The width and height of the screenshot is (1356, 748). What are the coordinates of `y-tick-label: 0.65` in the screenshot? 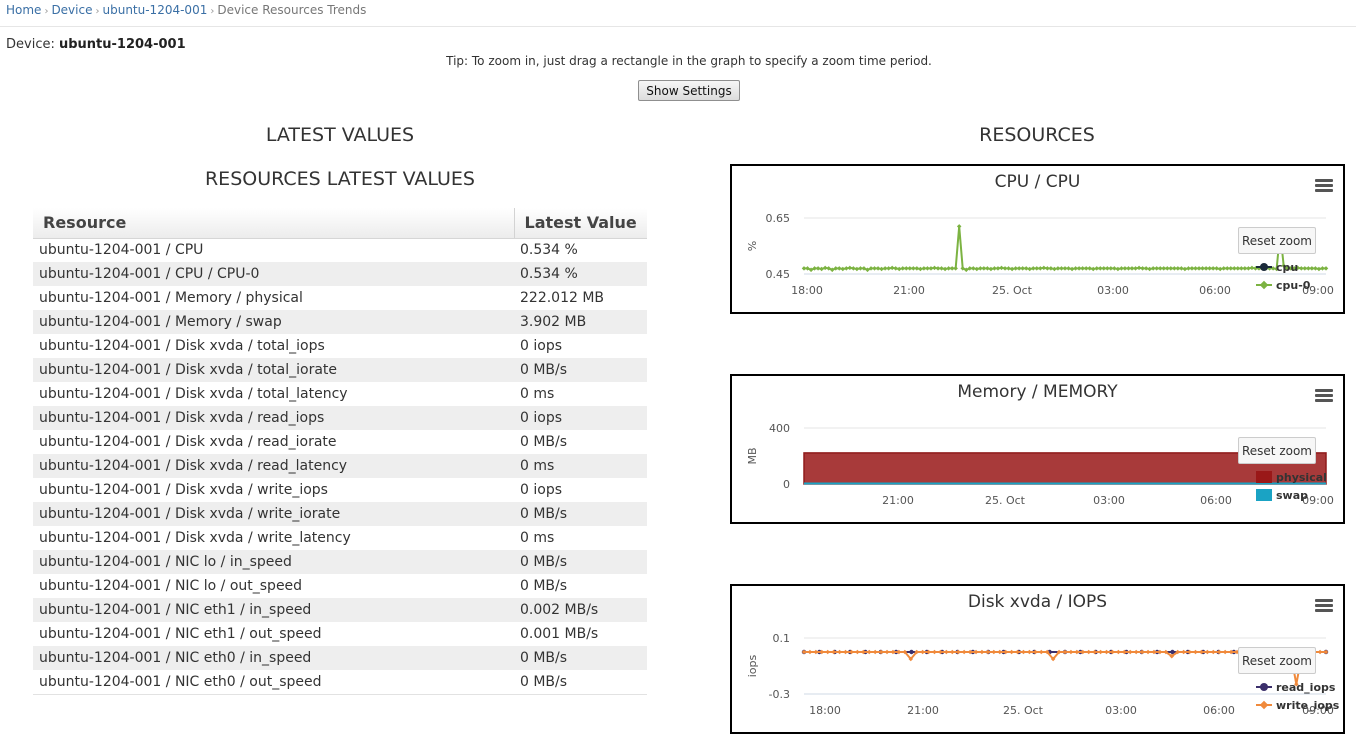 It's located at (778, 218).